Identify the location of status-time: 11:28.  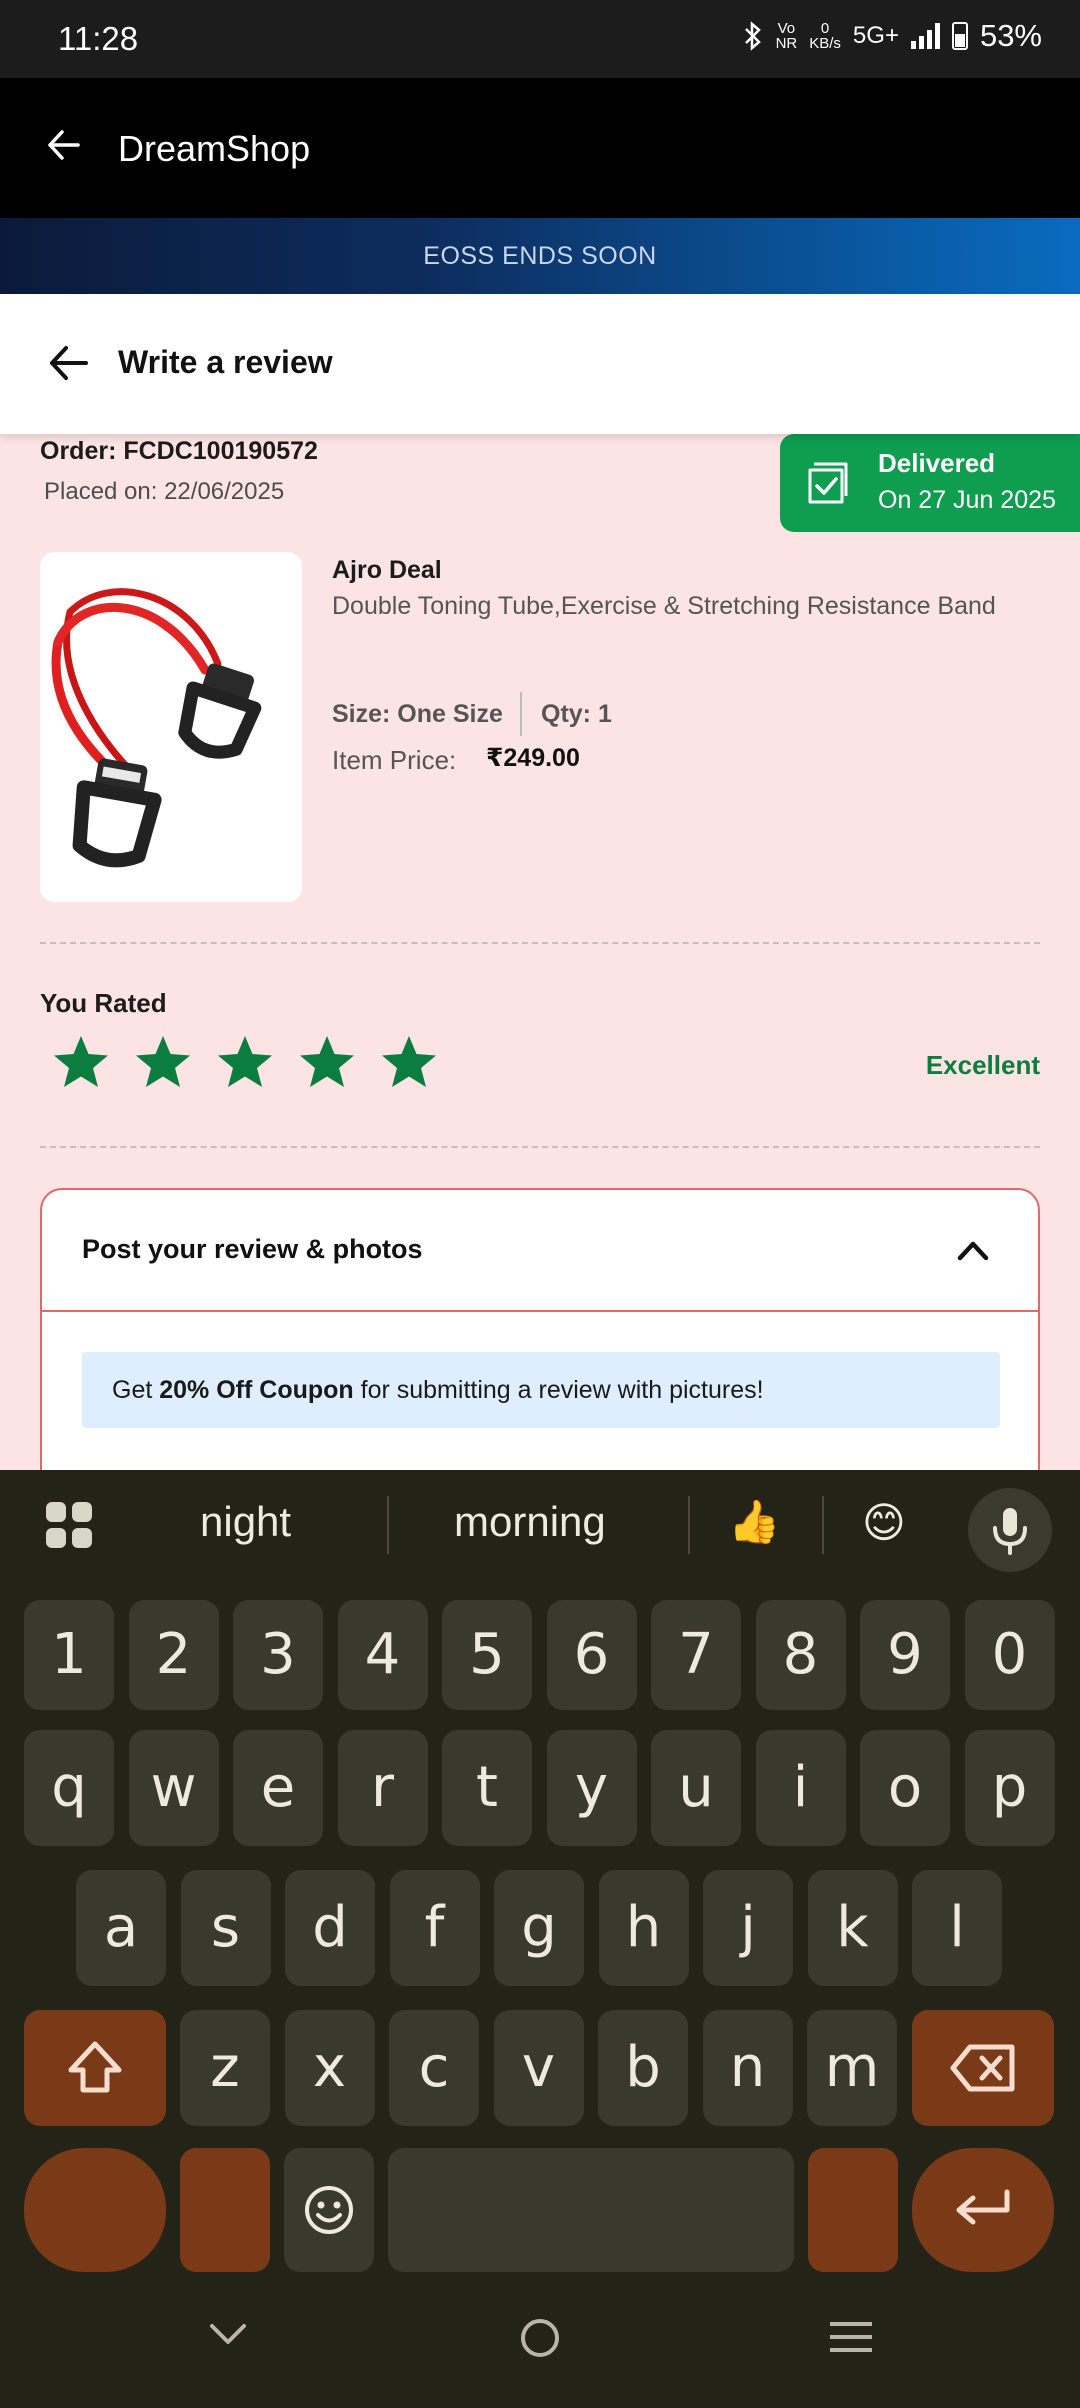
(98, 38).